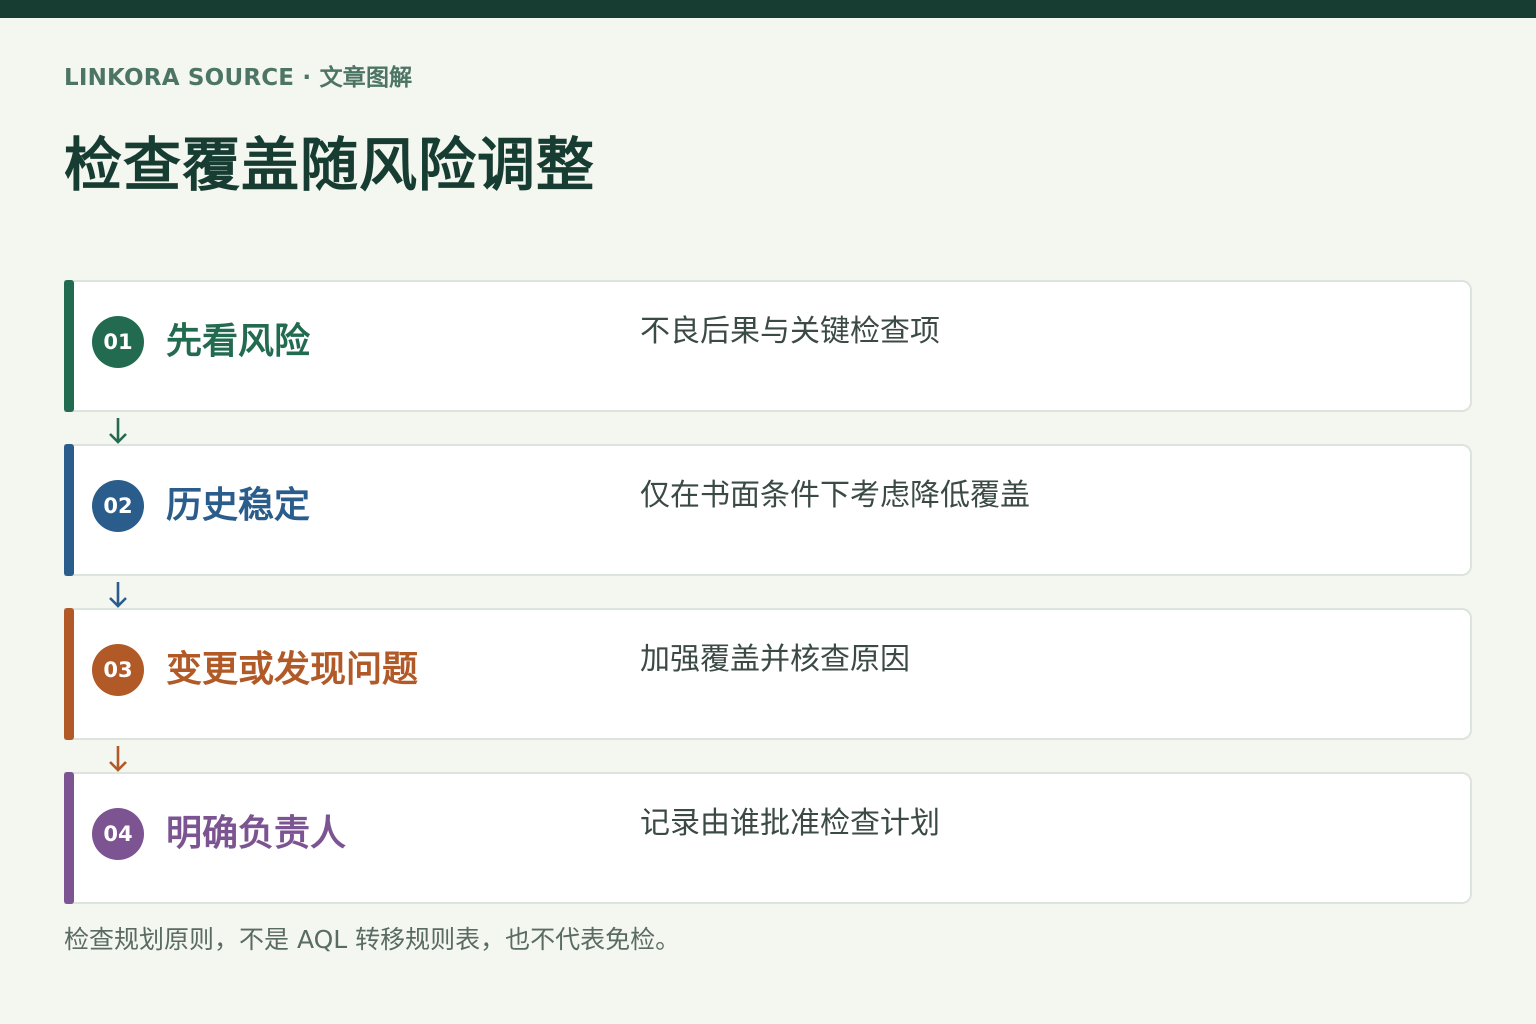 This screenshot has height=1024, width=1536. Describe the element at coordinates (790, 331) in the screenshot. I see `step-description: 不良后果与关键检查项` at that location.